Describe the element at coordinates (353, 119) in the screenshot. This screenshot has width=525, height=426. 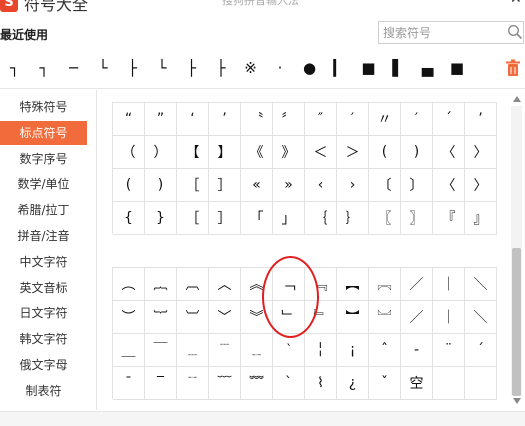
I see `symbol-cell: ′` at that location.